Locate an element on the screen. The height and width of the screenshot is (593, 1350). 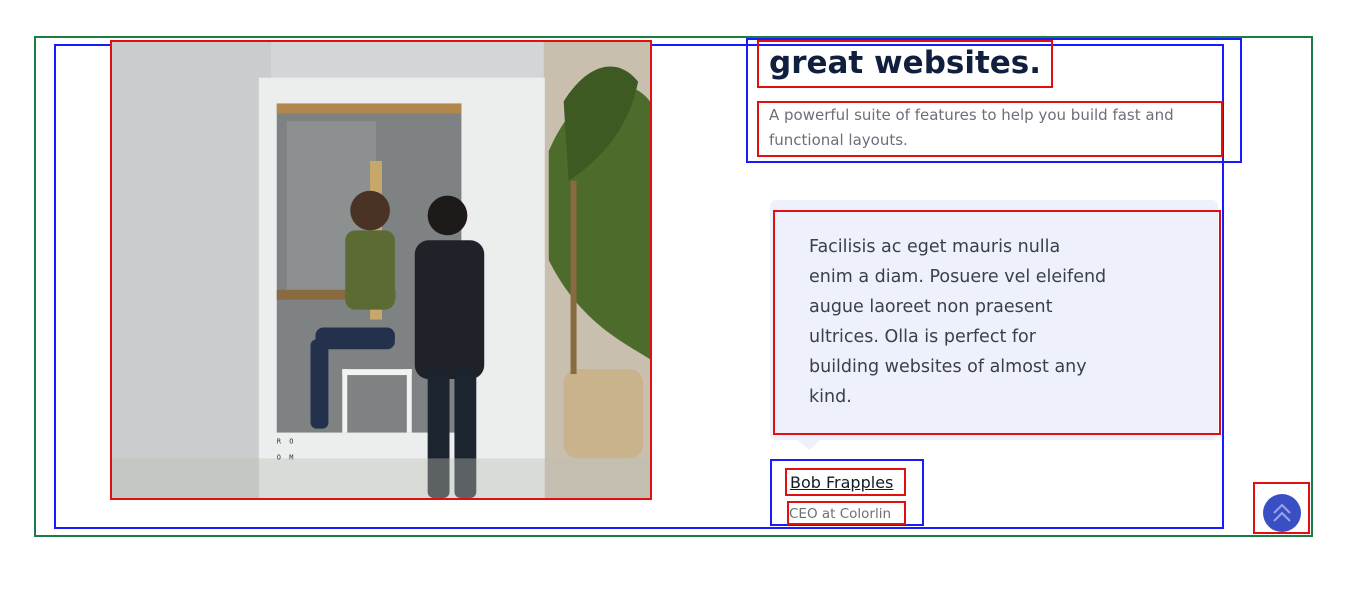
scroll-to-top-circle is located at coordinates (1282, 513).